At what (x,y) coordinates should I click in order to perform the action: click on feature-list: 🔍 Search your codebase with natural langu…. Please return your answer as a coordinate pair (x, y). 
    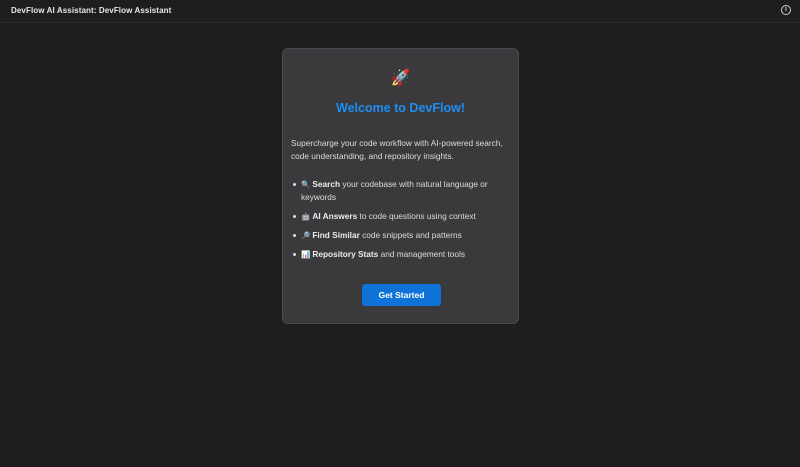
    Looking at the image, I should click on (402, 222).